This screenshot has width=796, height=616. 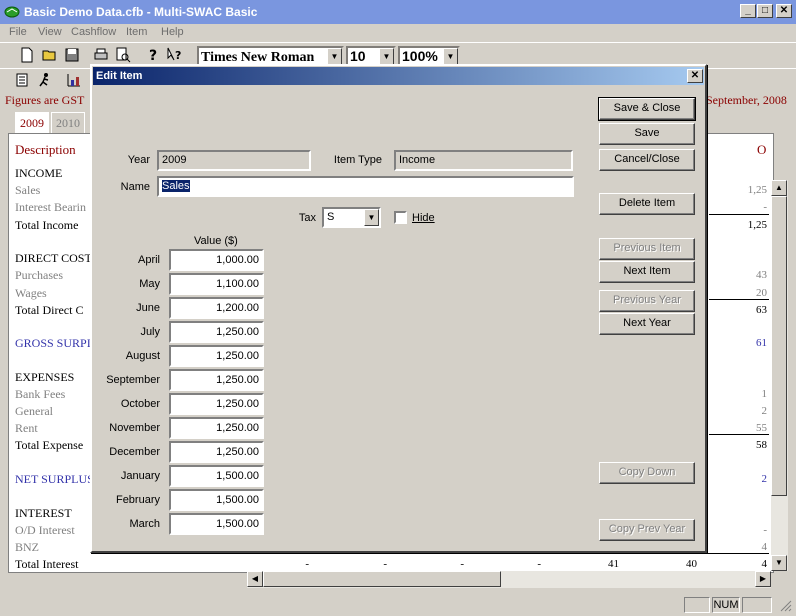 What do you see at coordinates (779, 563) in the screenshot?
I see `scroll-down-icon: ▼` at bounding box center [779, 563].